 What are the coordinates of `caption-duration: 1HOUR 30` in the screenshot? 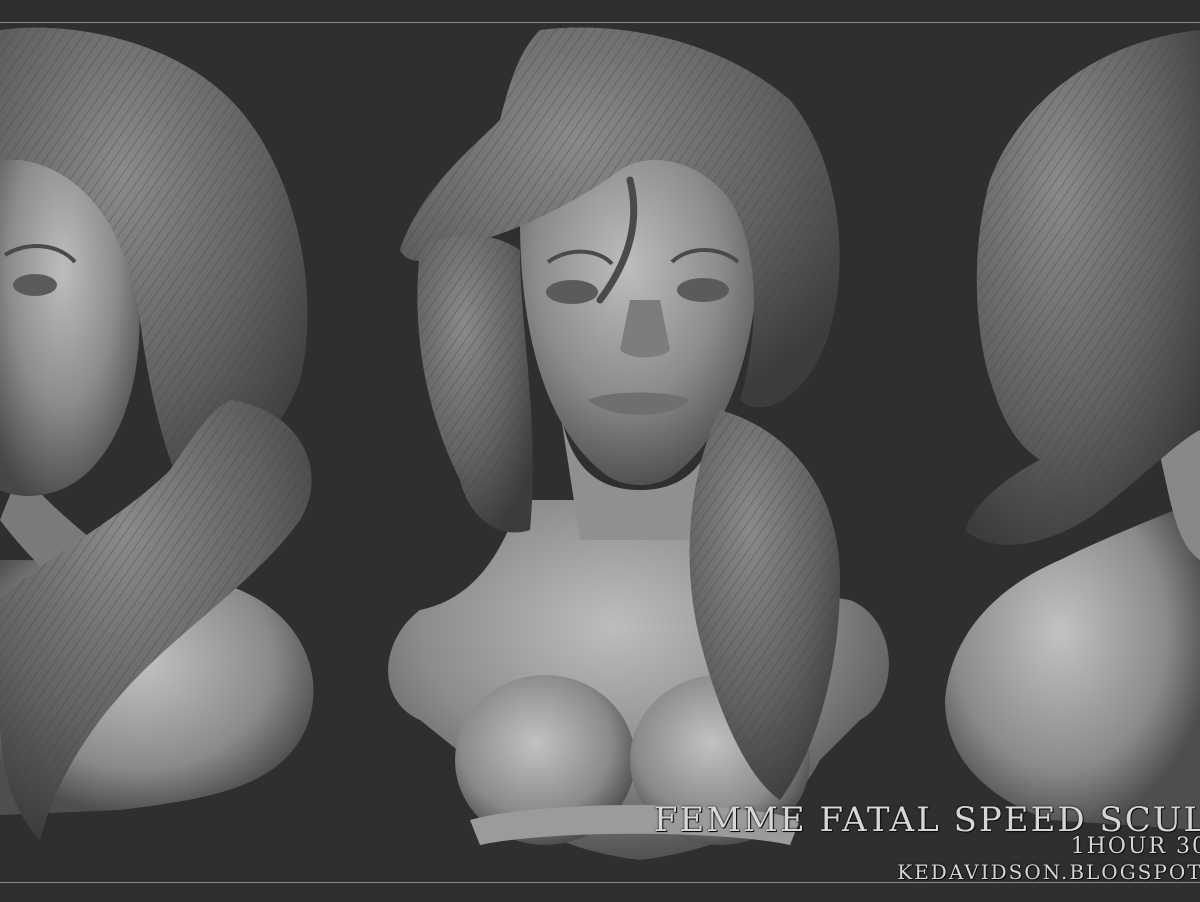 It's located at (1135, 846).